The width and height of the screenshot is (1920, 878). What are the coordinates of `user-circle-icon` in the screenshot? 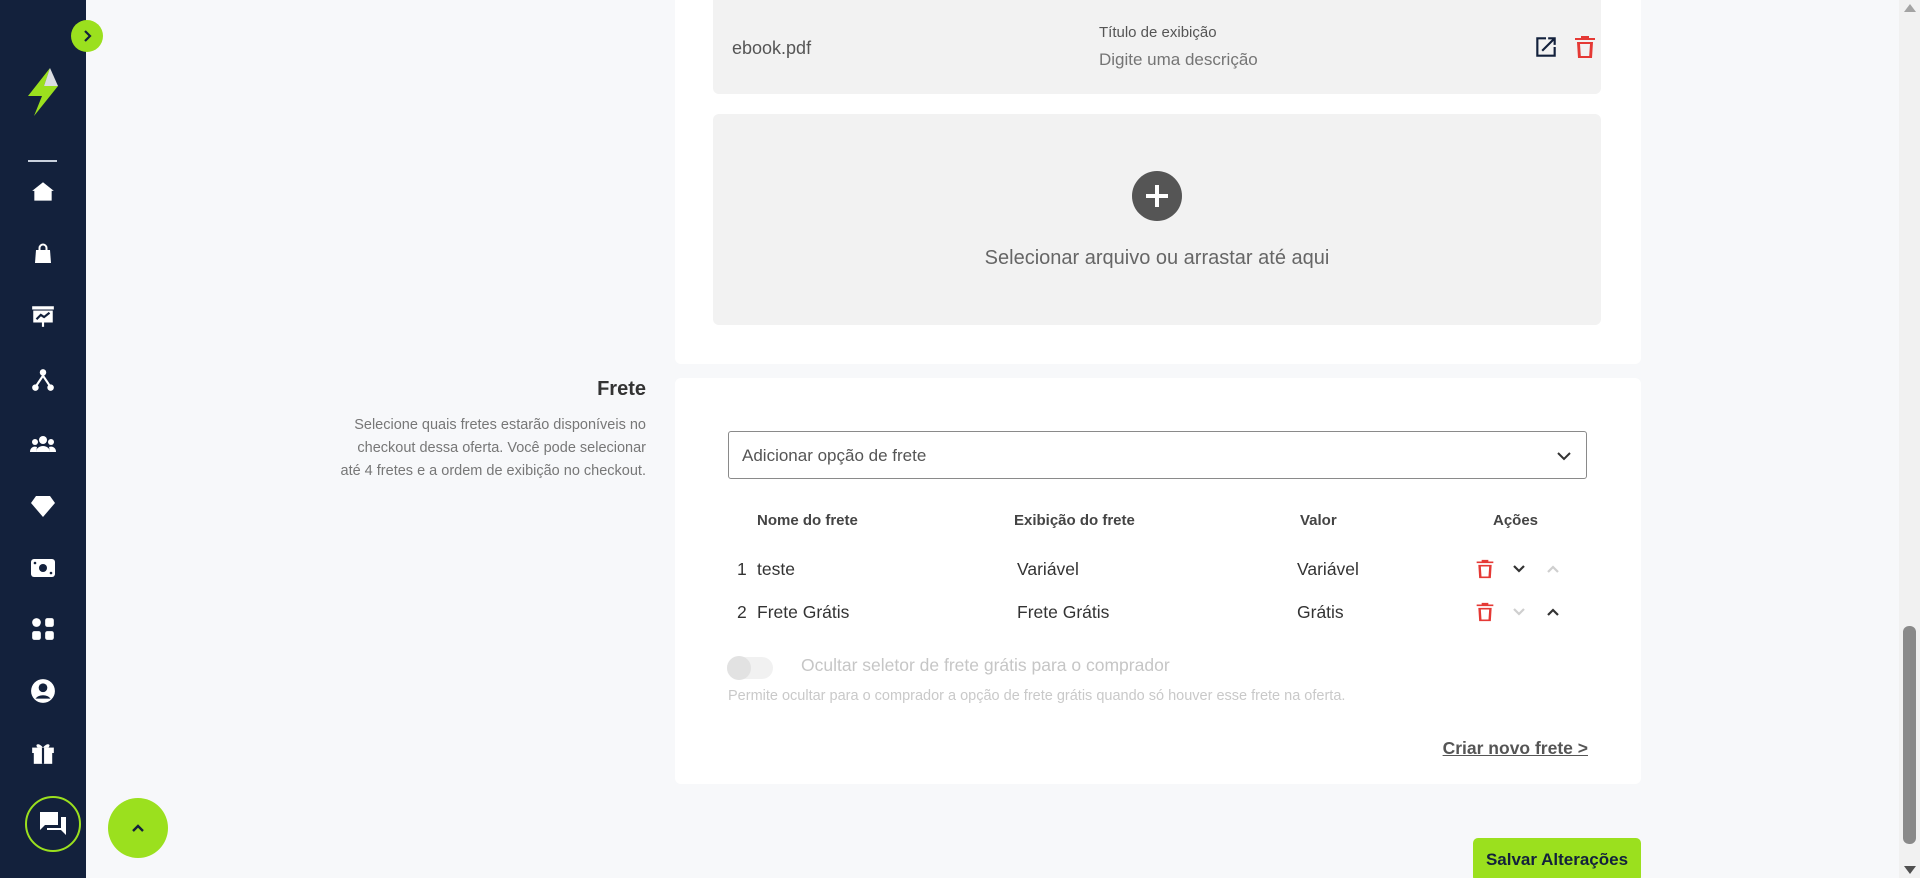 It's located at (43, 691).